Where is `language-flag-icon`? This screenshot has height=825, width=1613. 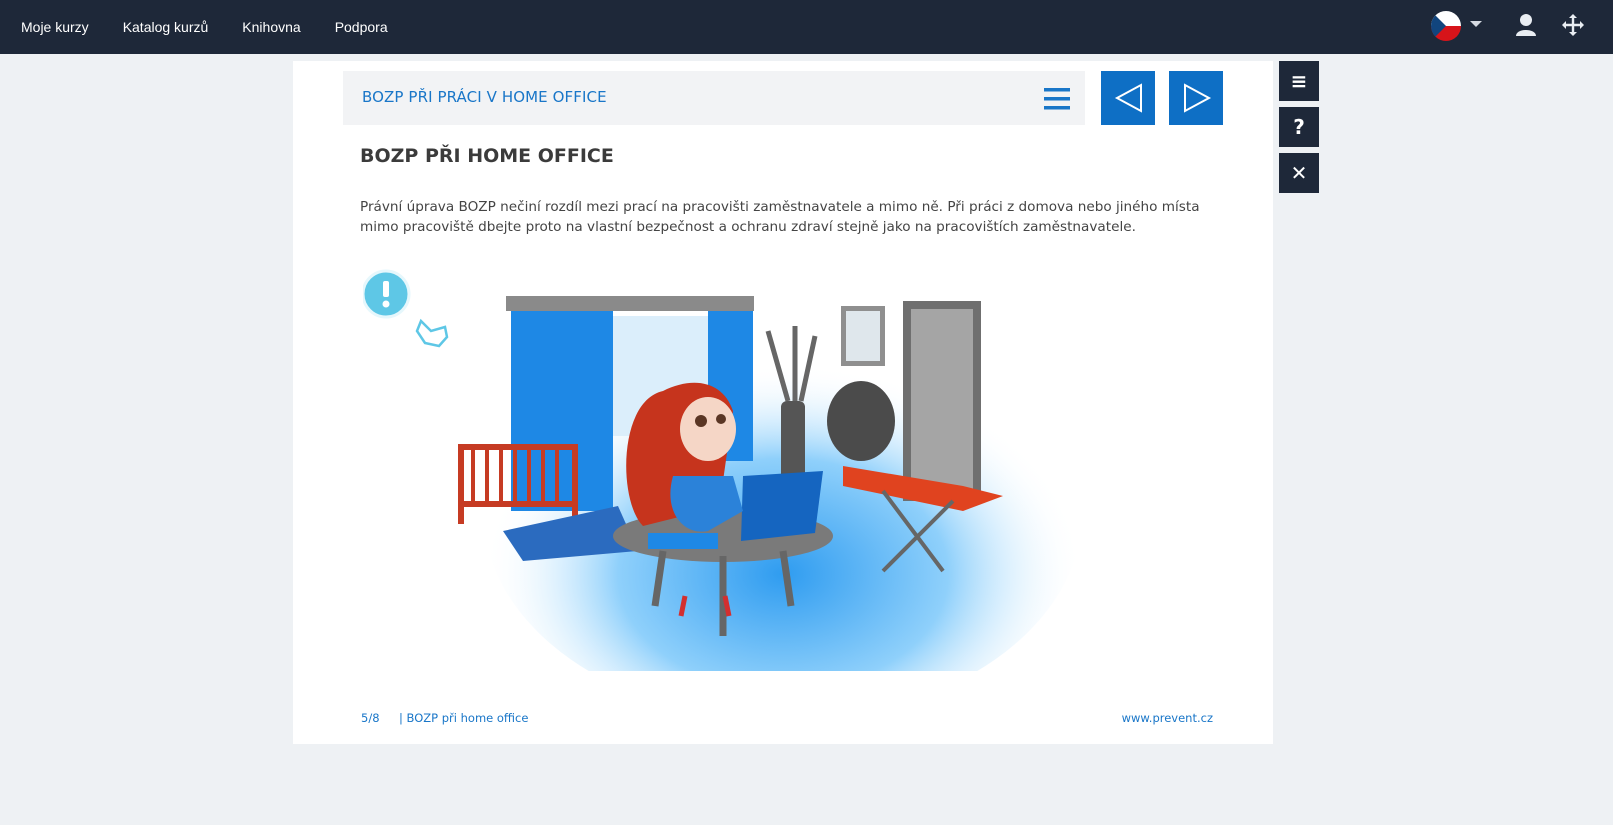
language-flag-icon is located at coordinates (1446, 26).